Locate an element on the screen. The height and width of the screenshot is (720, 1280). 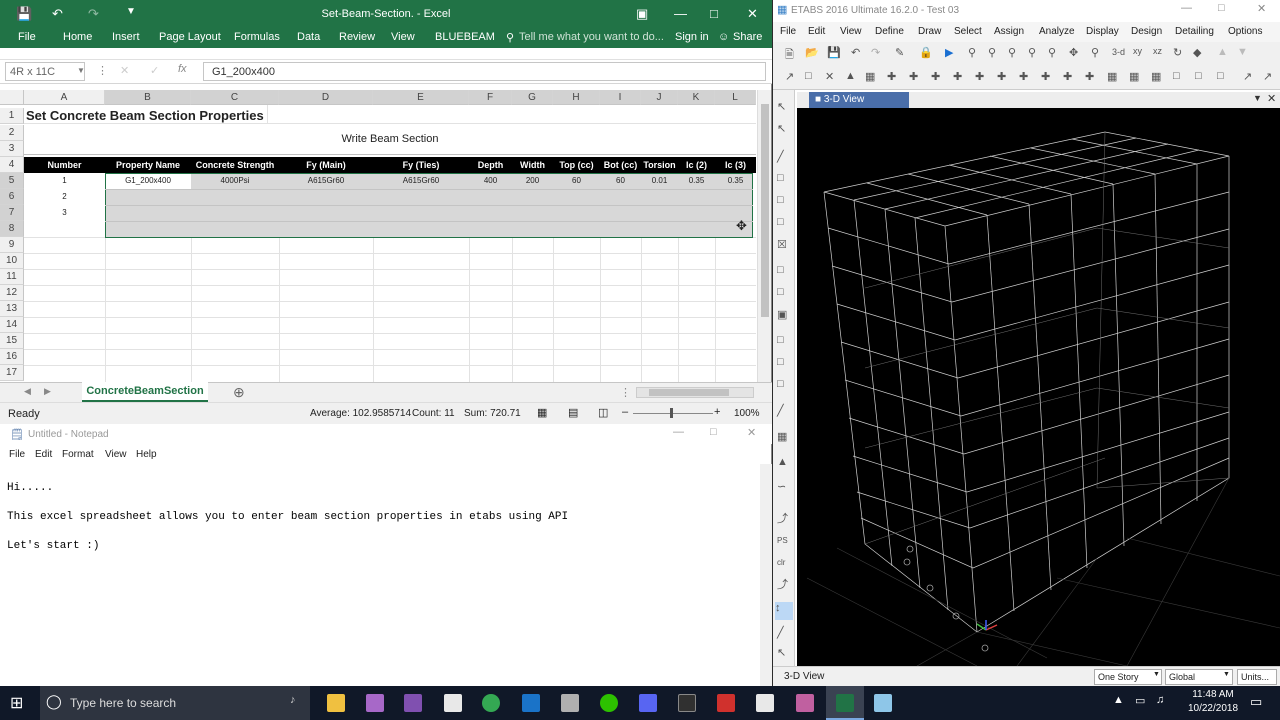
draw-brace-icon: □ is located at coordinates (780, 222).